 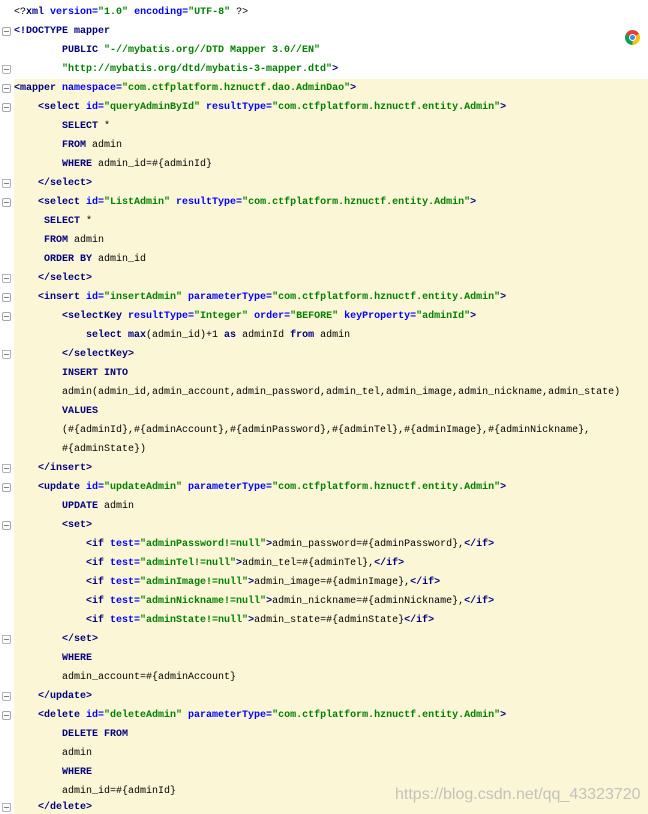 What do you see at coordinates (324, 164) in the screenshot?
I see `code-line: WHERE admin_id=#{adminId}` at bounding box center [324, 164].